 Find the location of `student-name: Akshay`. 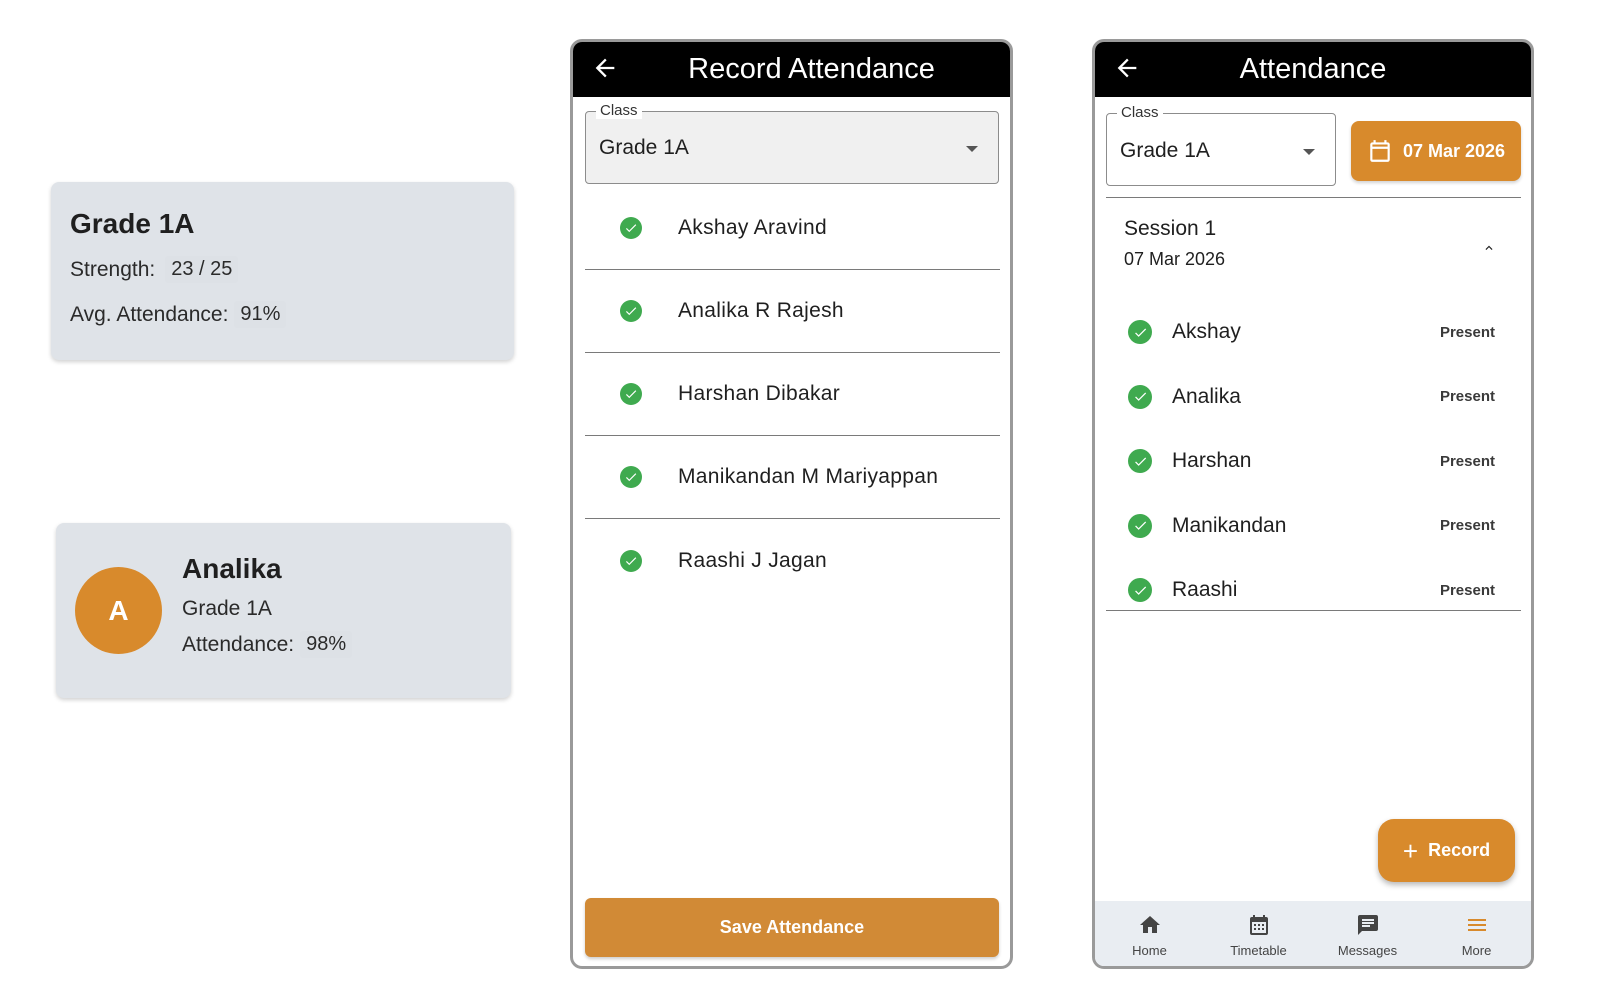

student-name: Akshay is located at coordinates (1206, 332).